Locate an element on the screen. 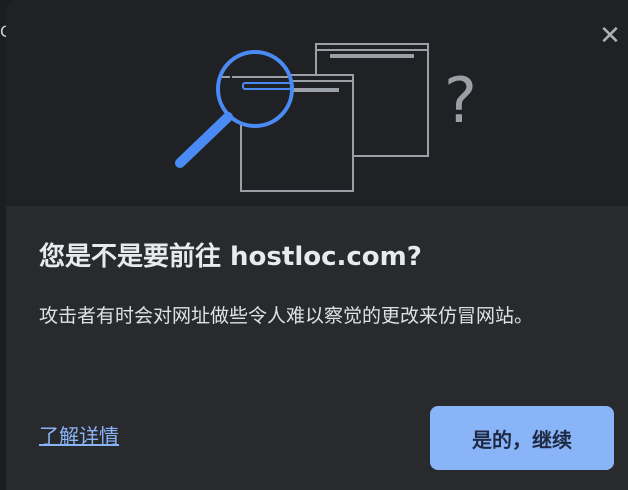  magnifier-over-windows-icon: ? is located at coordinates (326, 117).